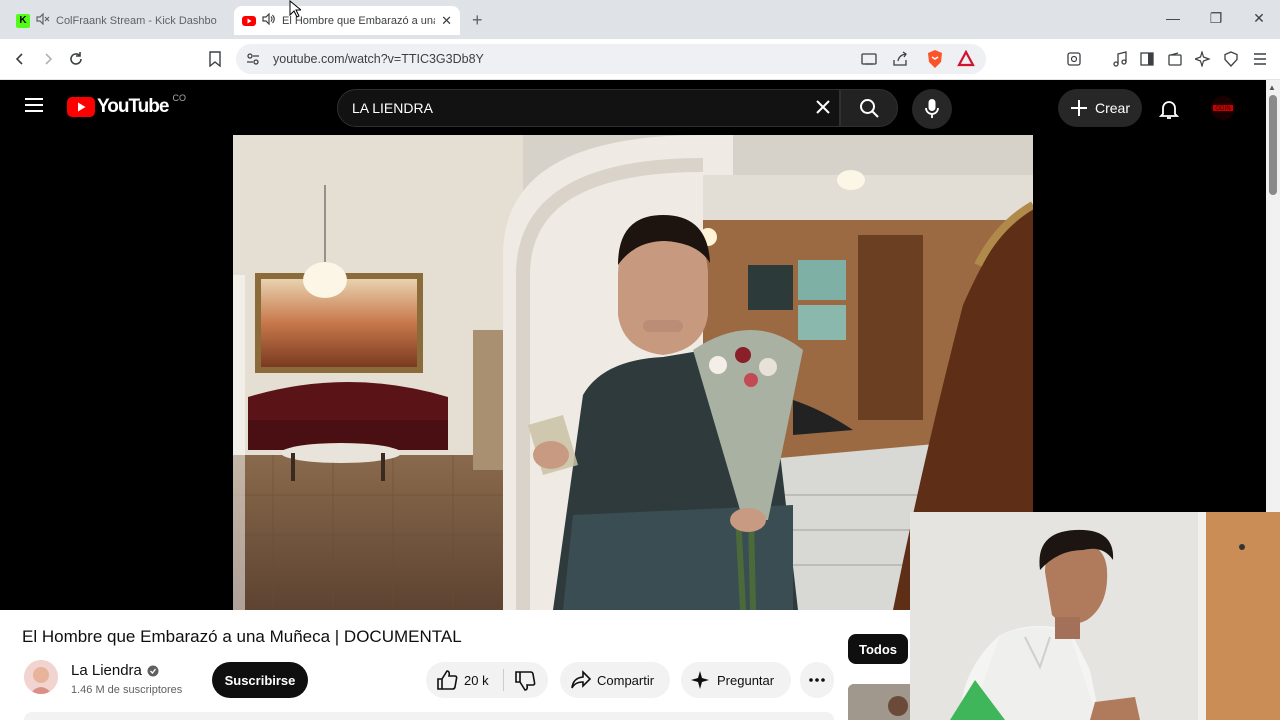 This screenshot has height=720, width=1280. I want to click on close-tab-icon: ✕, so click(446, 21).